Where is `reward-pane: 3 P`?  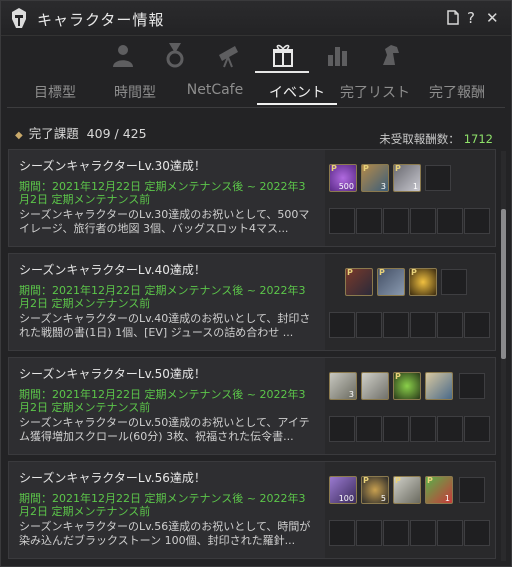
reward-pane: 3 P is located at coordinates (410, 406).